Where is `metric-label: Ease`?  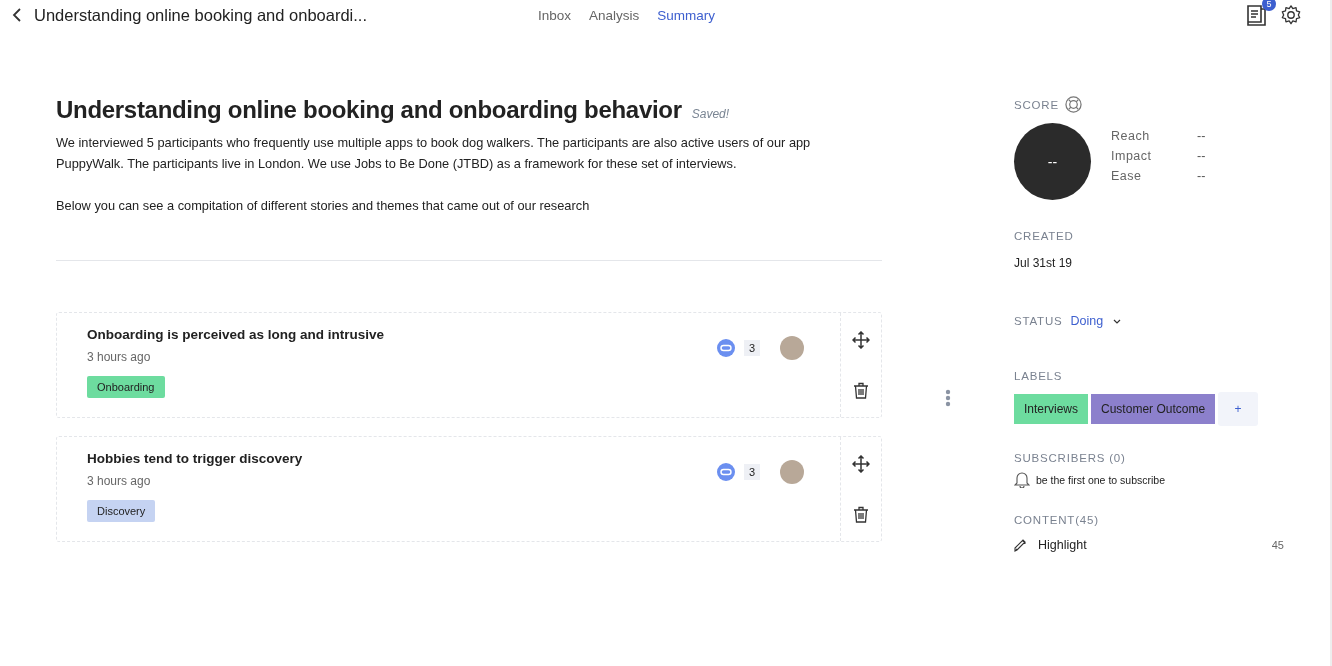 metric-label: Ease is located at coordinates (1127, 176).